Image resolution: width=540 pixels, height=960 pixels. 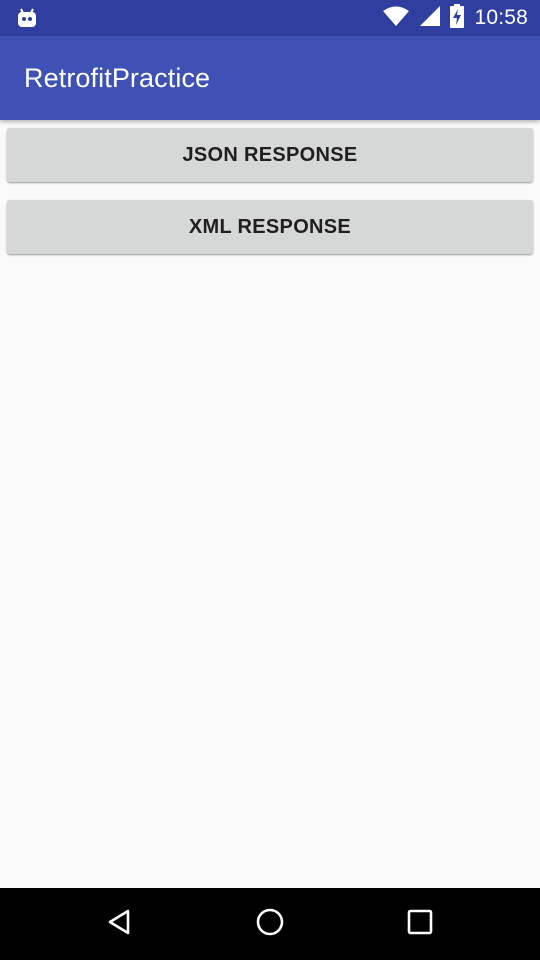 I want to click on home-icon, so click(x=270, y=924).